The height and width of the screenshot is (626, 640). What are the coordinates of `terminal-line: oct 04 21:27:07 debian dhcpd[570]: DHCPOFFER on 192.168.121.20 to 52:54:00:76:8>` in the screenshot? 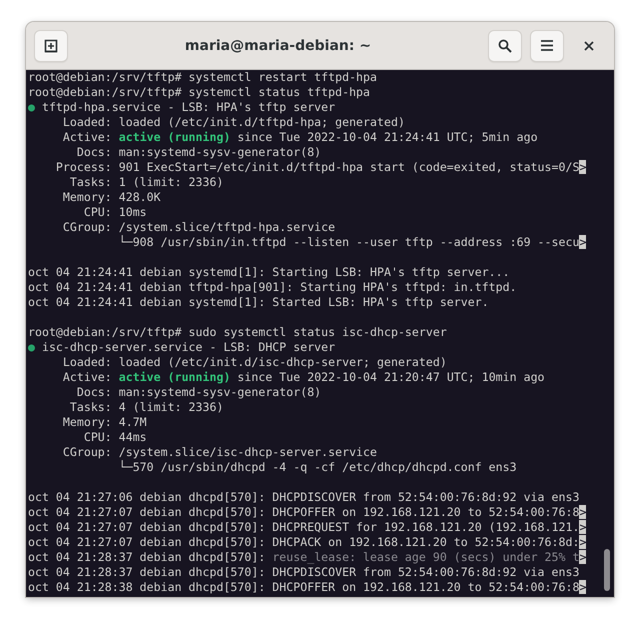 It's located at (308, 512).